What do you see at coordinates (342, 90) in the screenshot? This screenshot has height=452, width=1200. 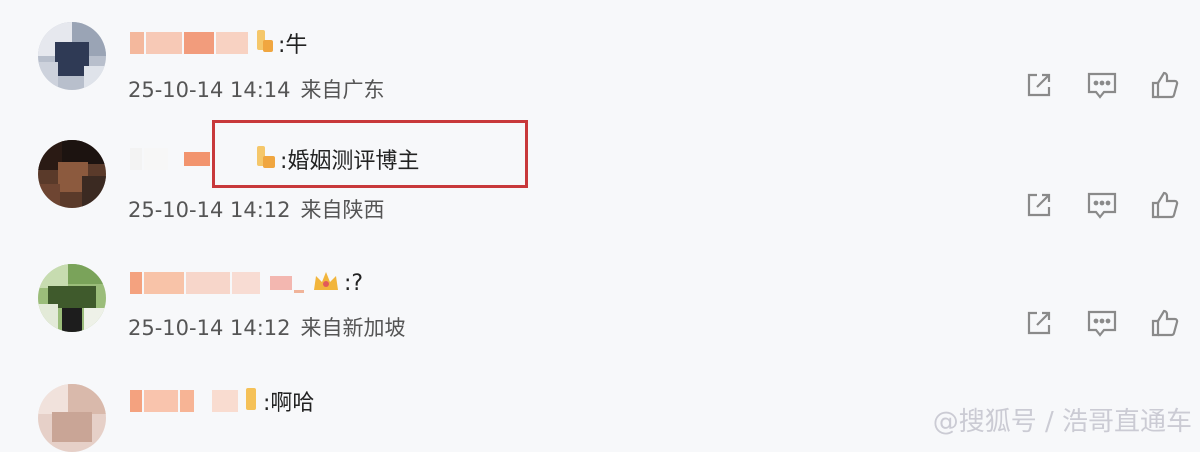 I see `comment-location: 来自广东` at bounding box center [342, 90].